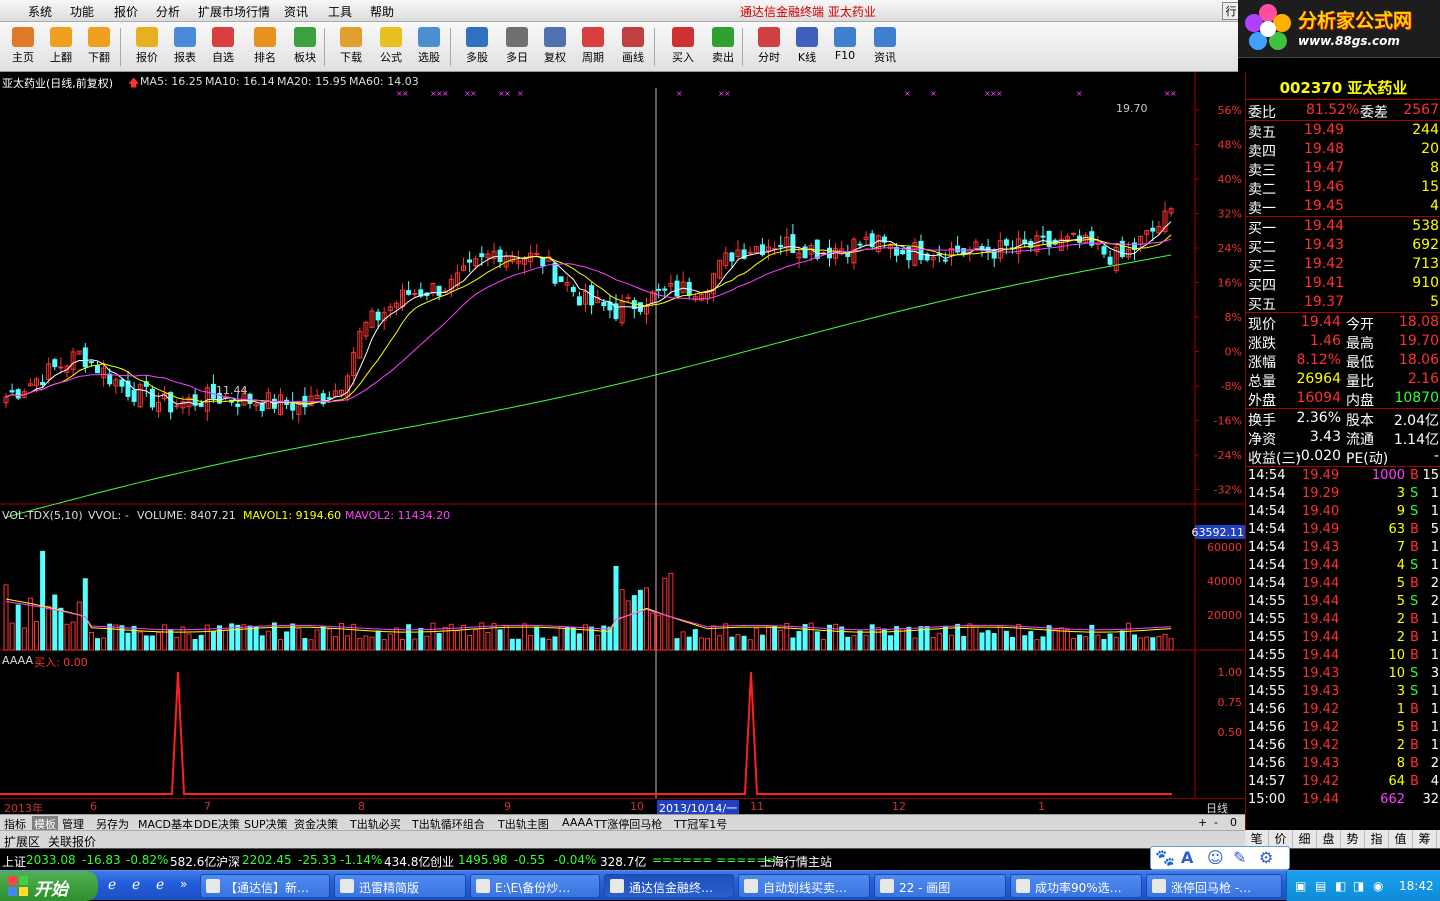  I want to click on tray-network-icon: ◧, so click(1340, 886).